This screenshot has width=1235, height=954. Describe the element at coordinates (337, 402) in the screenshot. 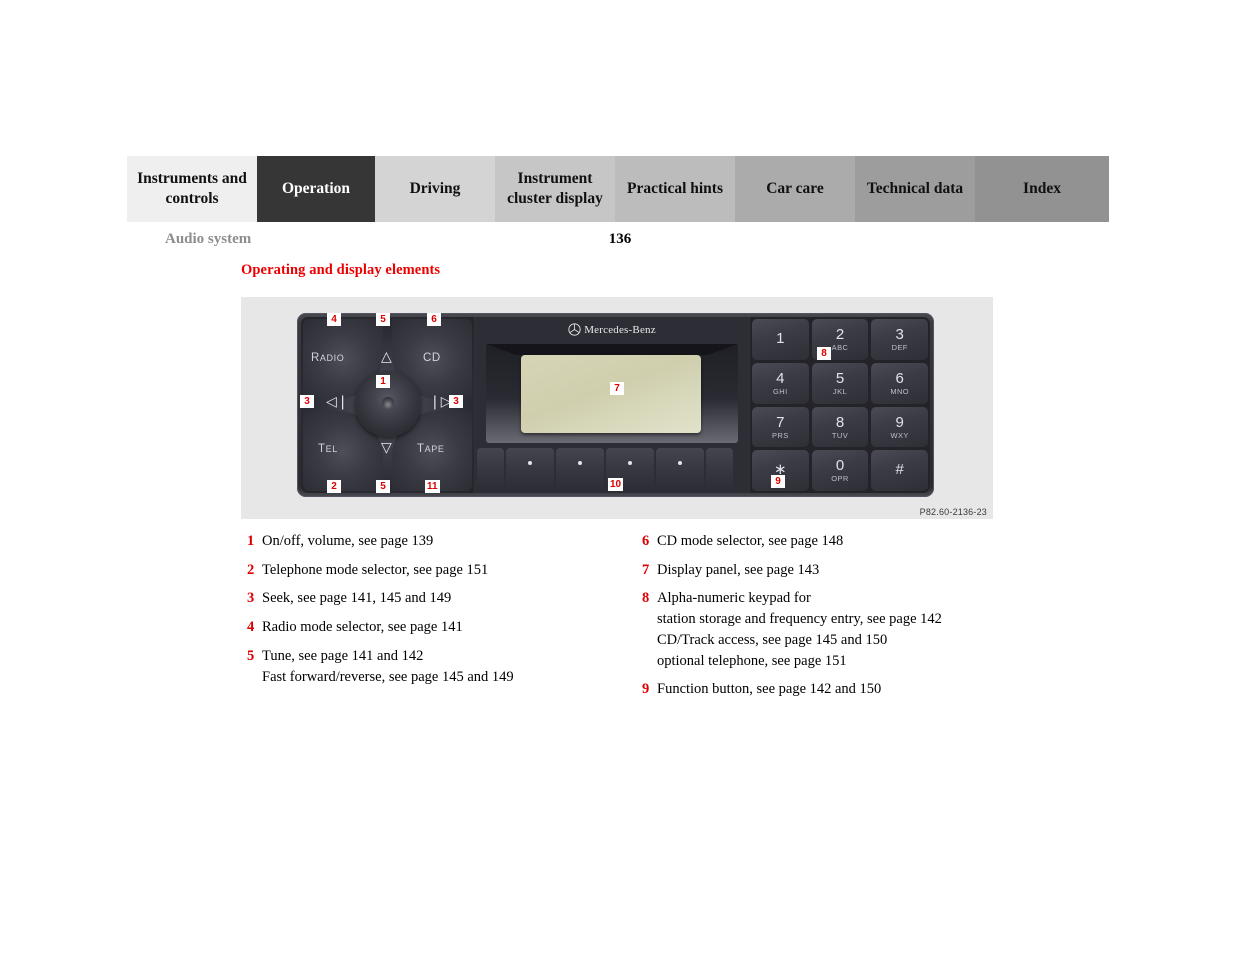

I see `seek-previous-icon: ◁❘` at that location.